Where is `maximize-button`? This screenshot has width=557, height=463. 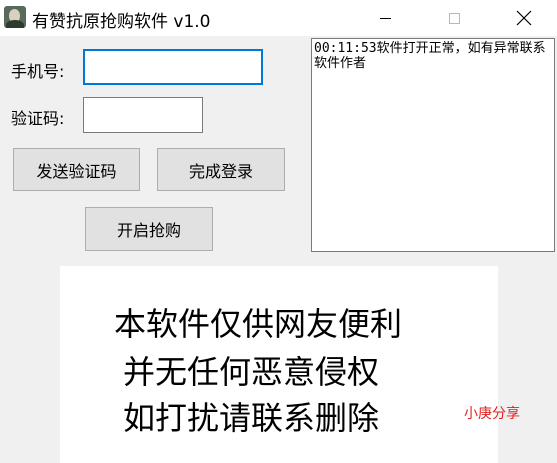 maximize-button is located at coordinates (454, 18).